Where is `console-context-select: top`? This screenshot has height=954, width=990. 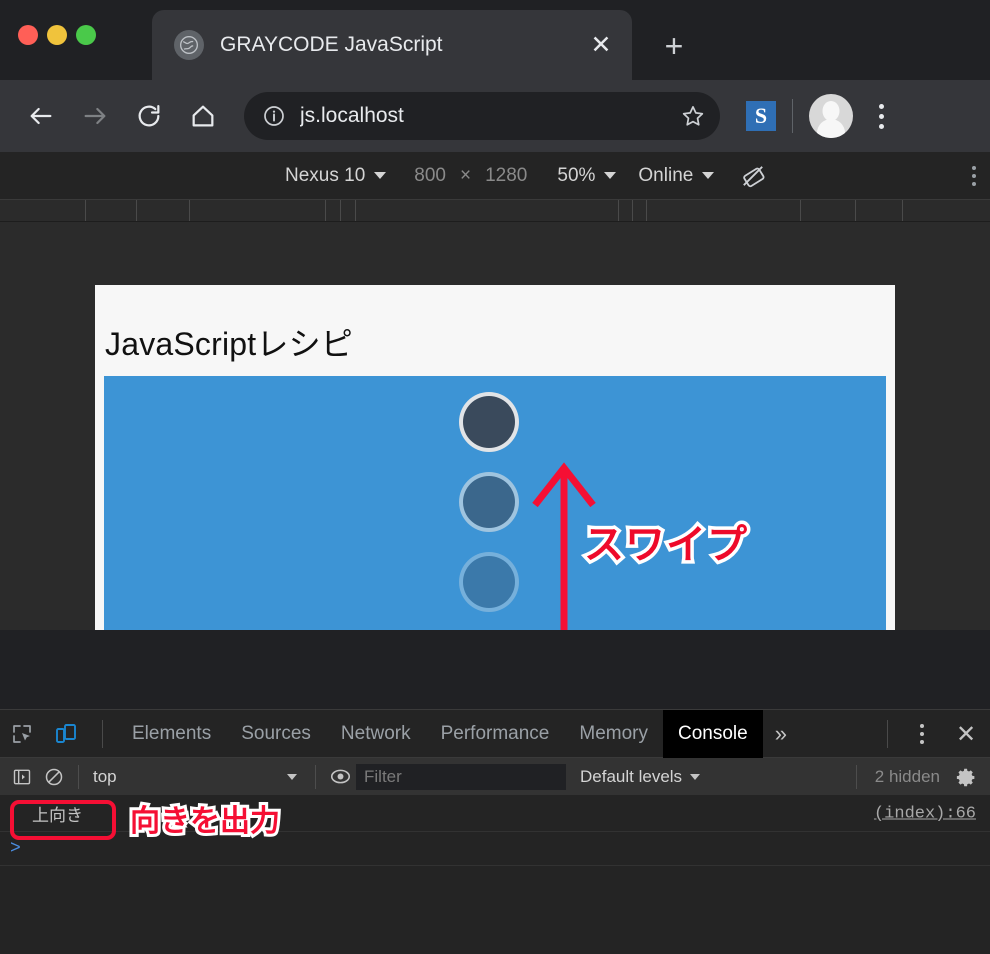
console-context-select: top is located at coordinates (197, 777).